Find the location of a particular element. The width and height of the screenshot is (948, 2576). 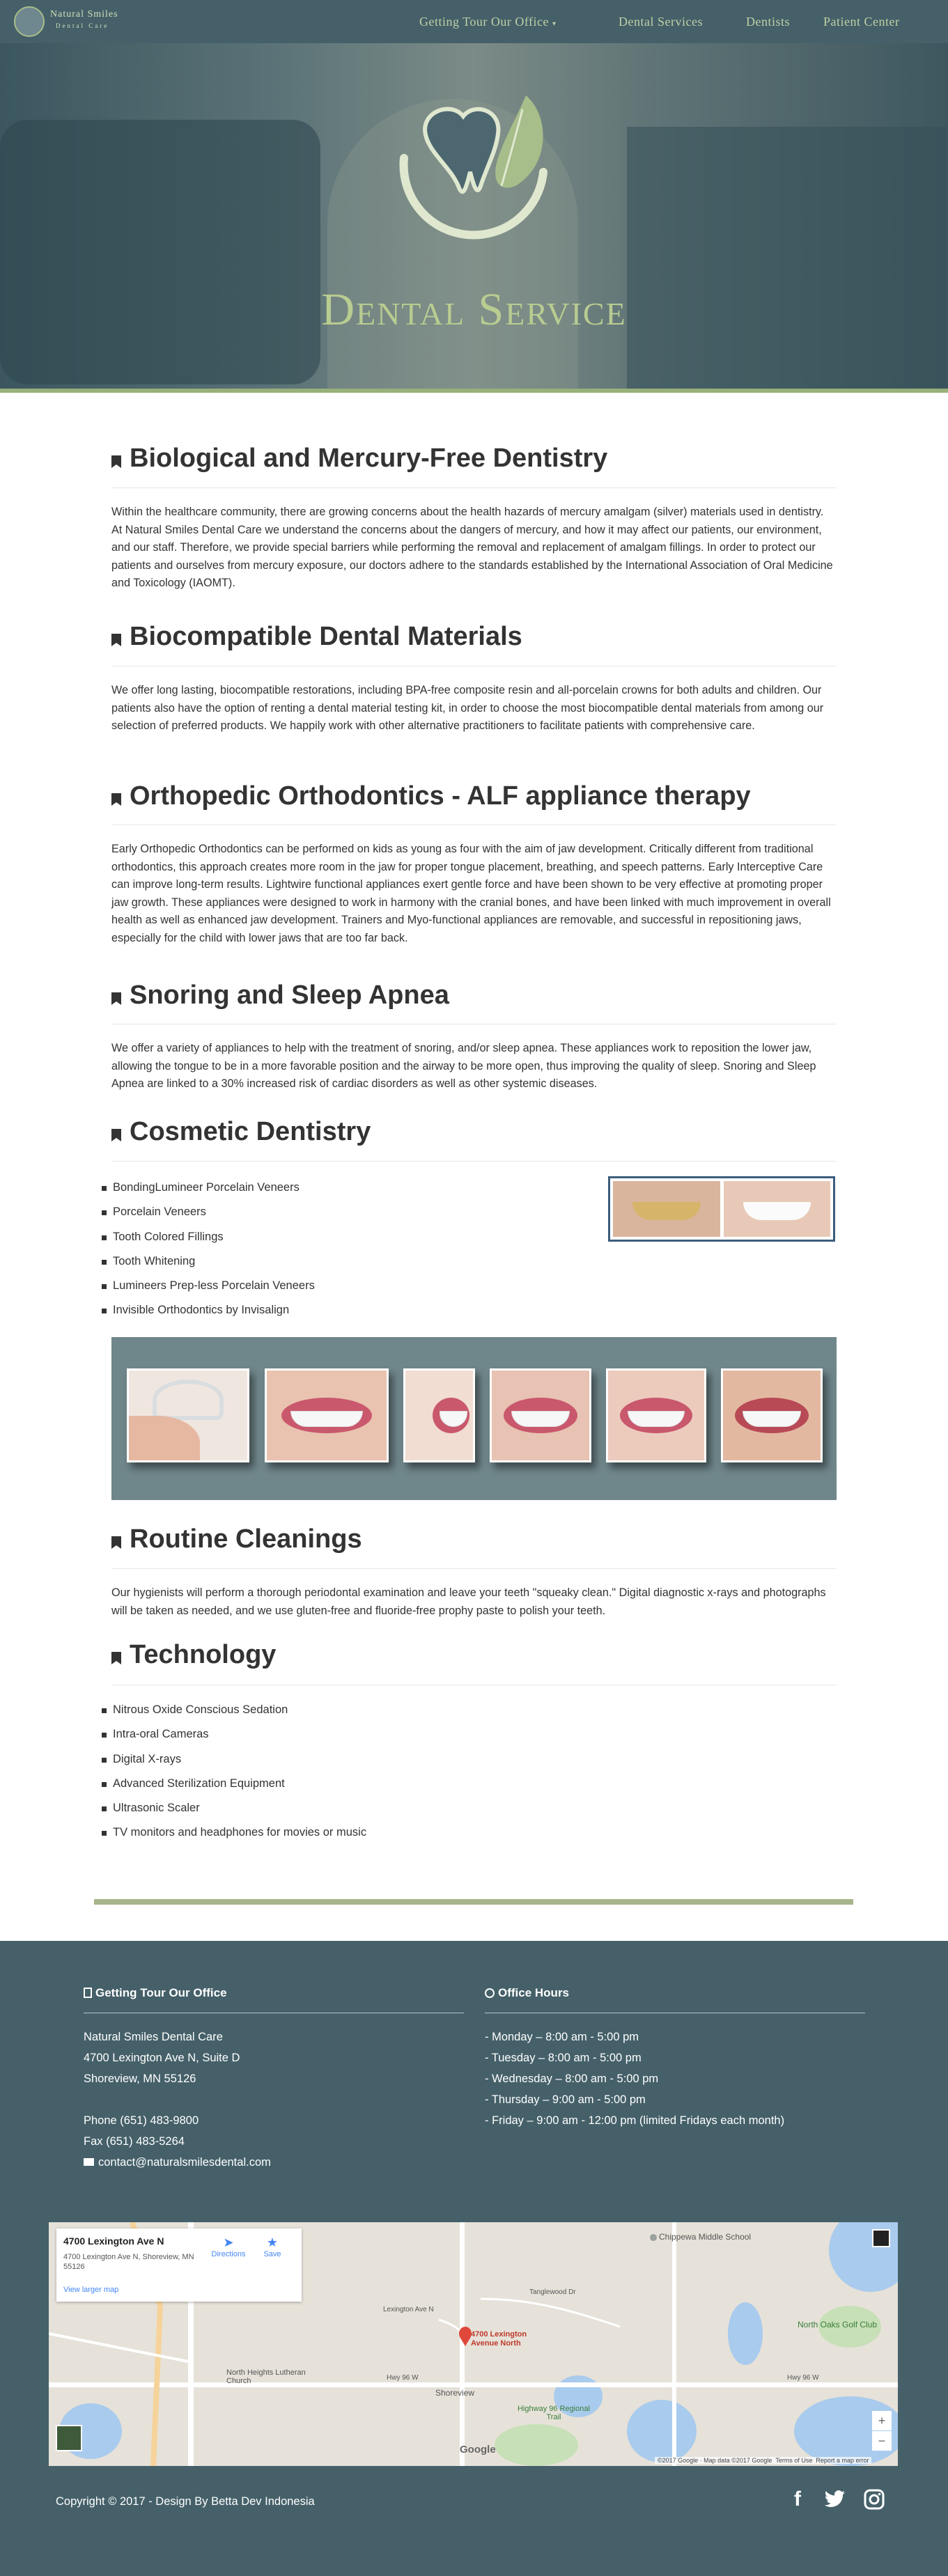

gallery-image-aligner is located at coordinates (188, 1415).